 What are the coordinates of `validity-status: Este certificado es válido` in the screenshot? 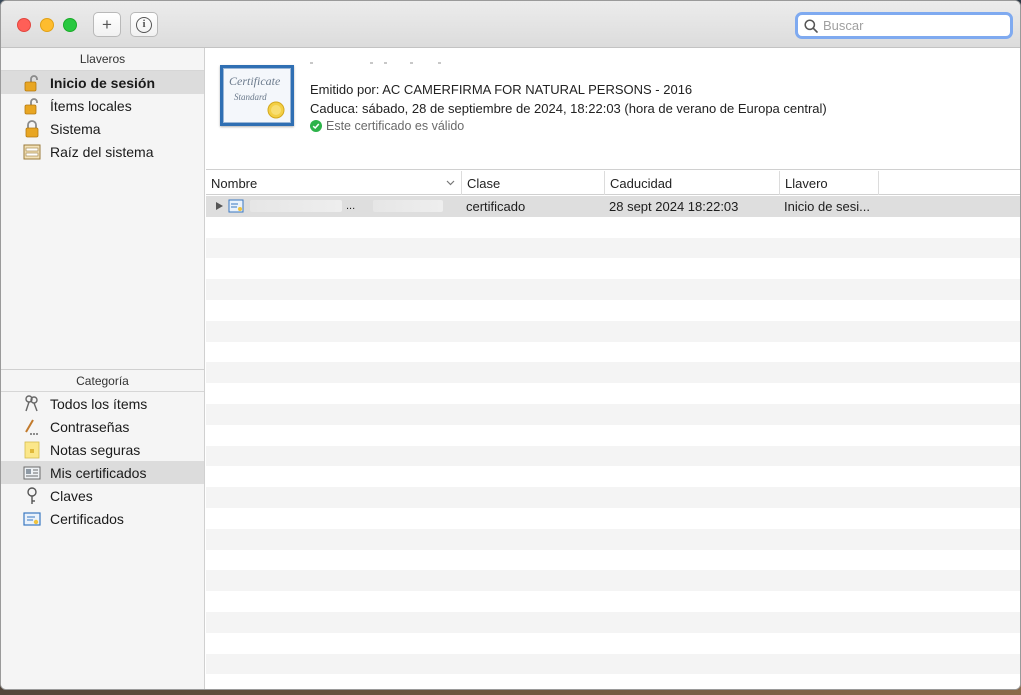 It's located at (387, 126).